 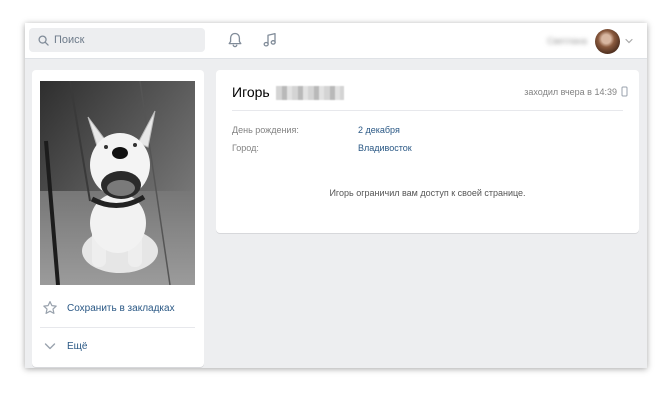 I want to click on top-bar: Светлана, so click(x=336, y=41).